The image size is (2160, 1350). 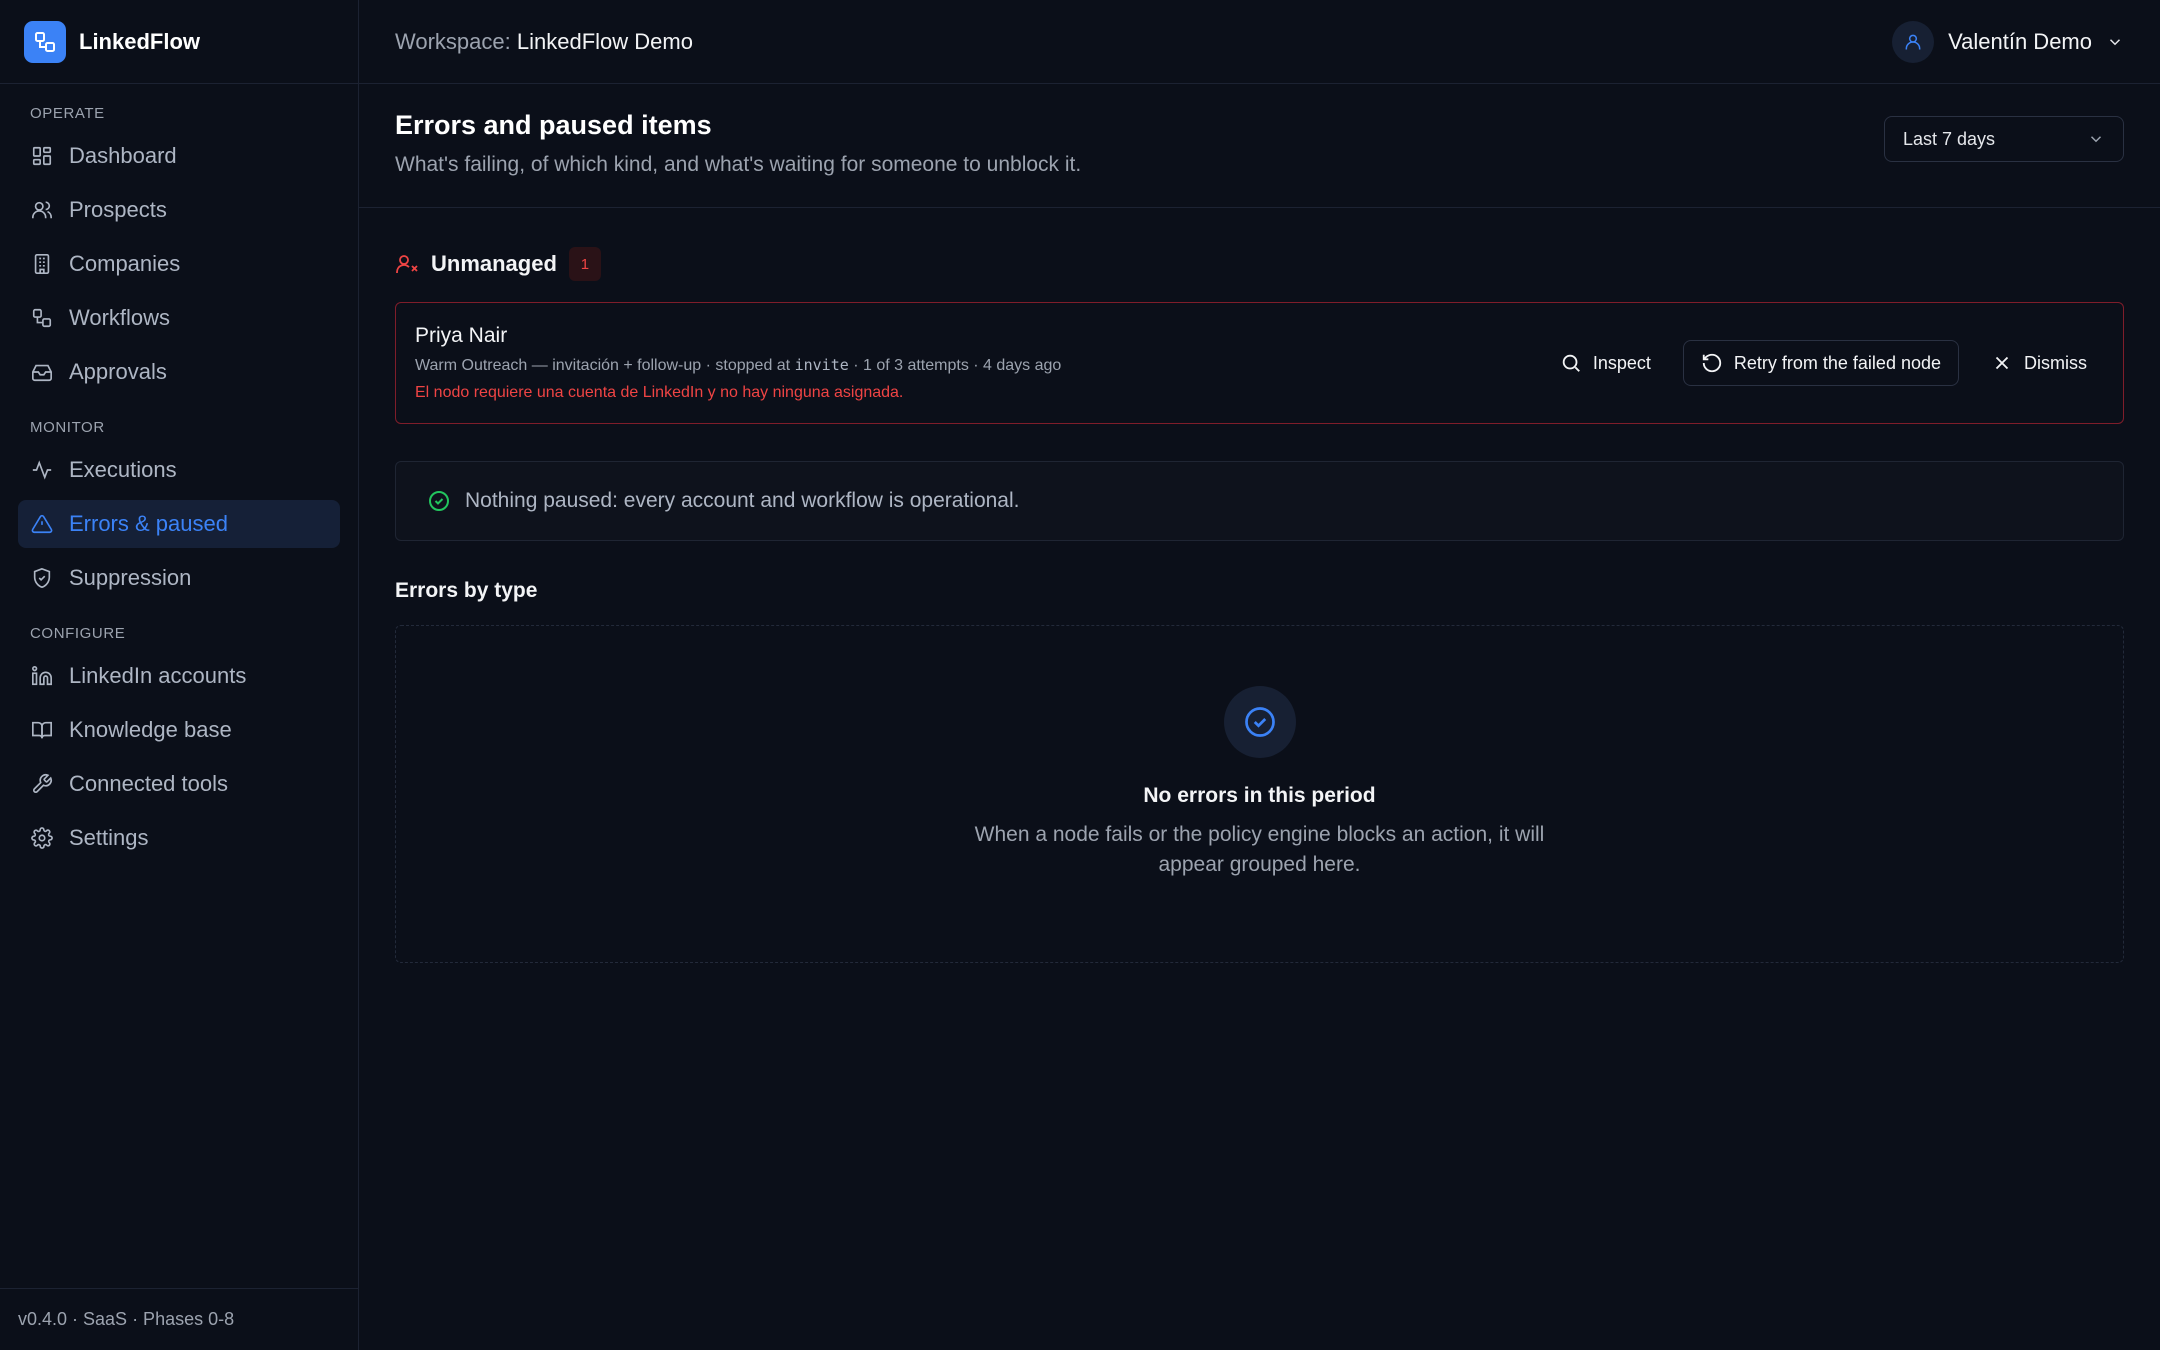 What do you see at coordinates (2055, 362) in the screenshot?
I see `dismiss-label: Dismiss` at bounding box center [2055, 362].